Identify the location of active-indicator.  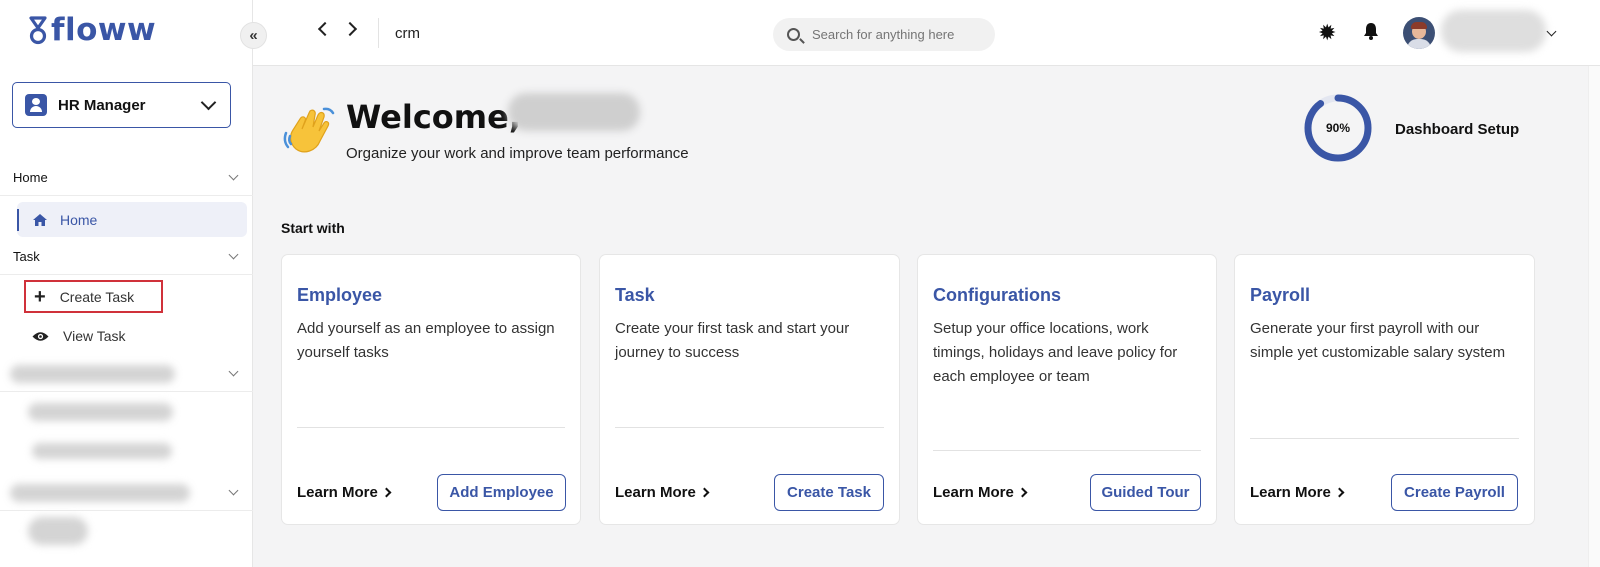
(18, 219).